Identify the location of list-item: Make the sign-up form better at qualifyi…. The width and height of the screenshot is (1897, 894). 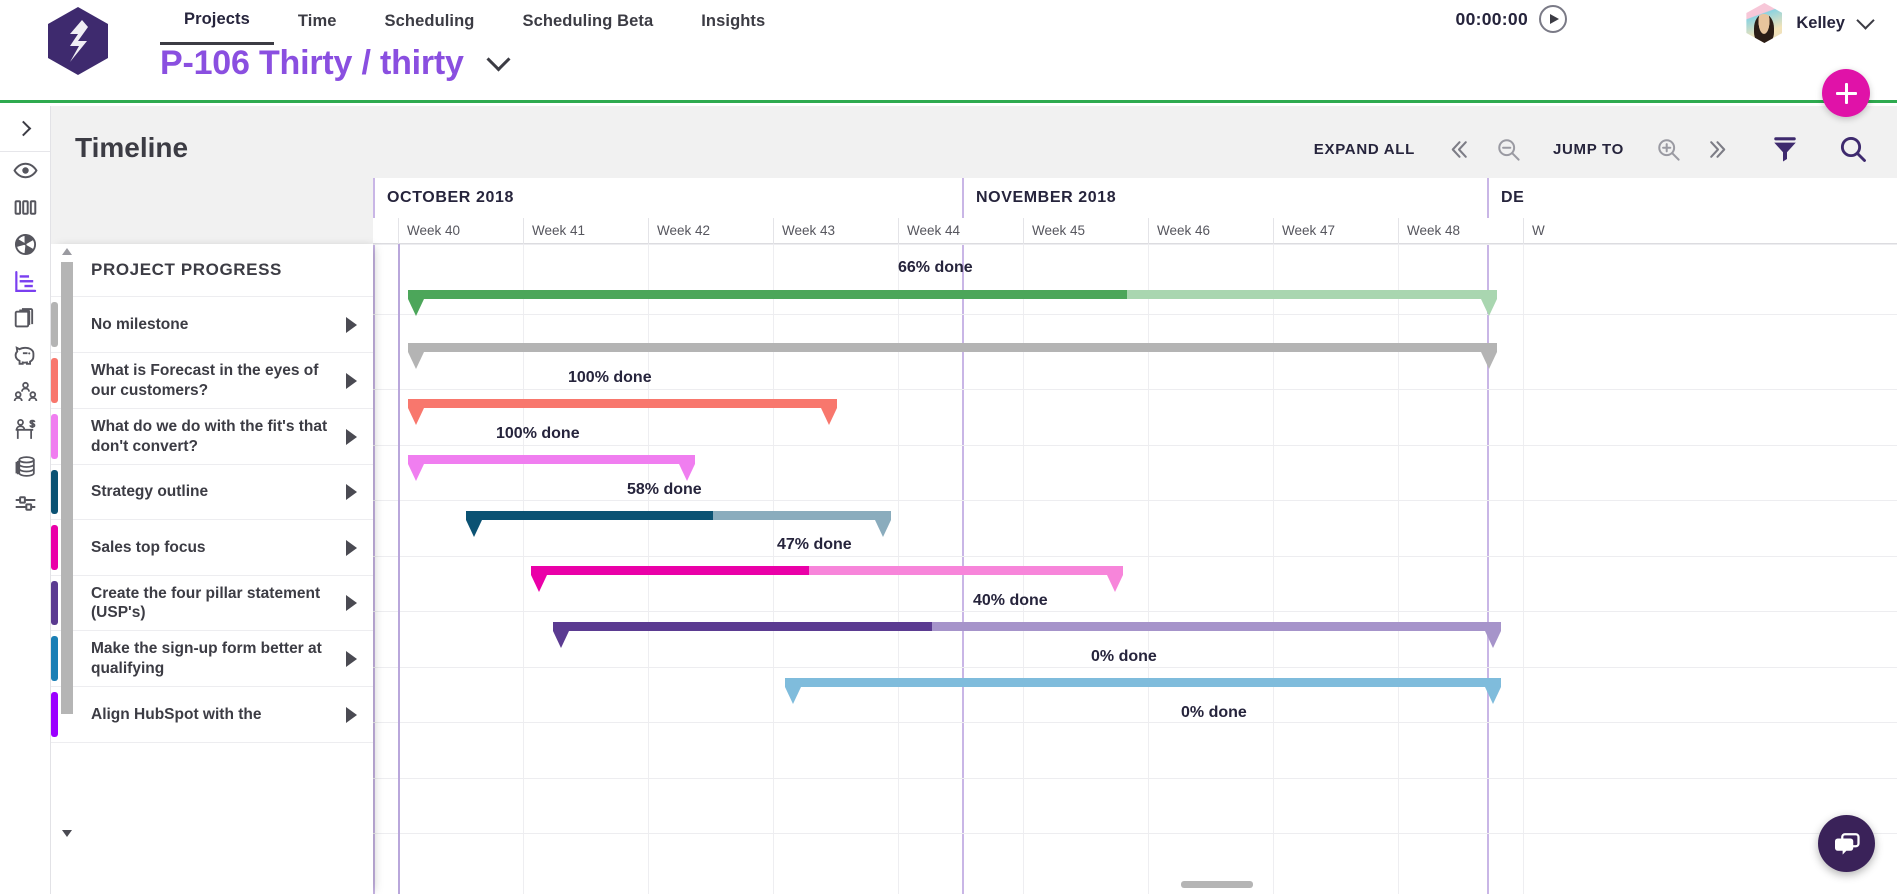
(212, 659).